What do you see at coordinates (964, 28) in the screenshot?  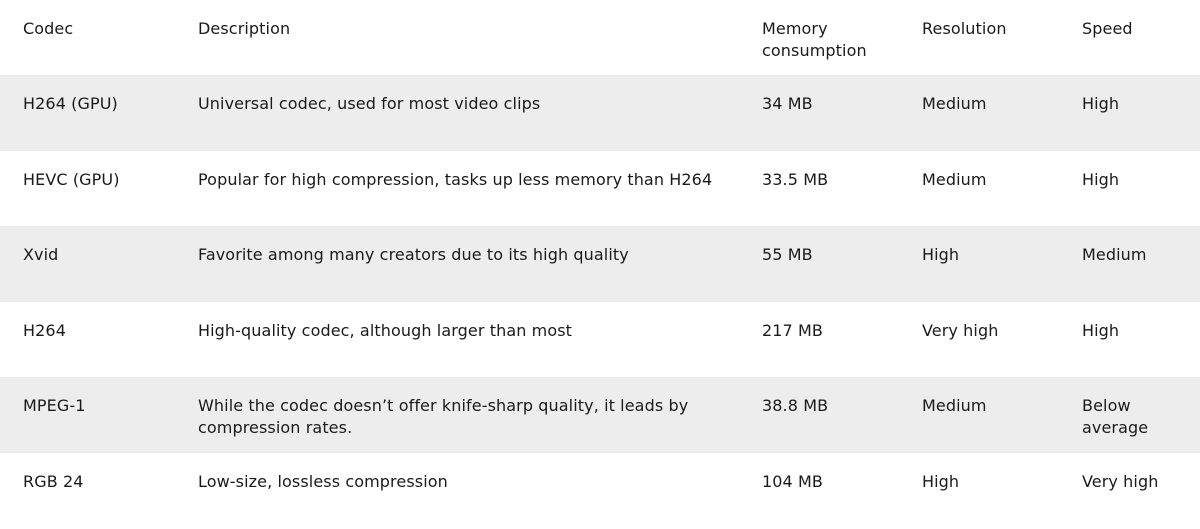 I see `header-resolution: Resolution` at bounding box center [964, 28].